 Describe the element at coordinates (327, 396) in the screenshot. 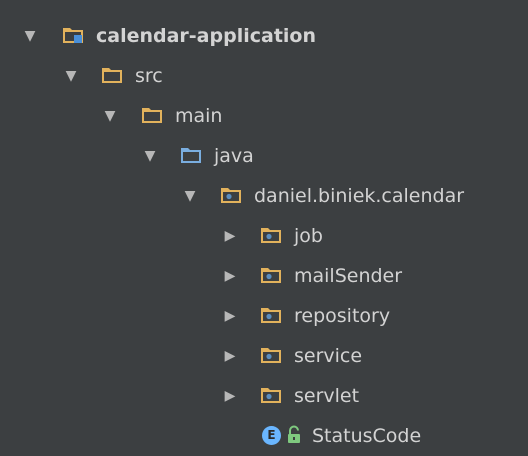

I see `tree-label-servlet: servlet` at that location.